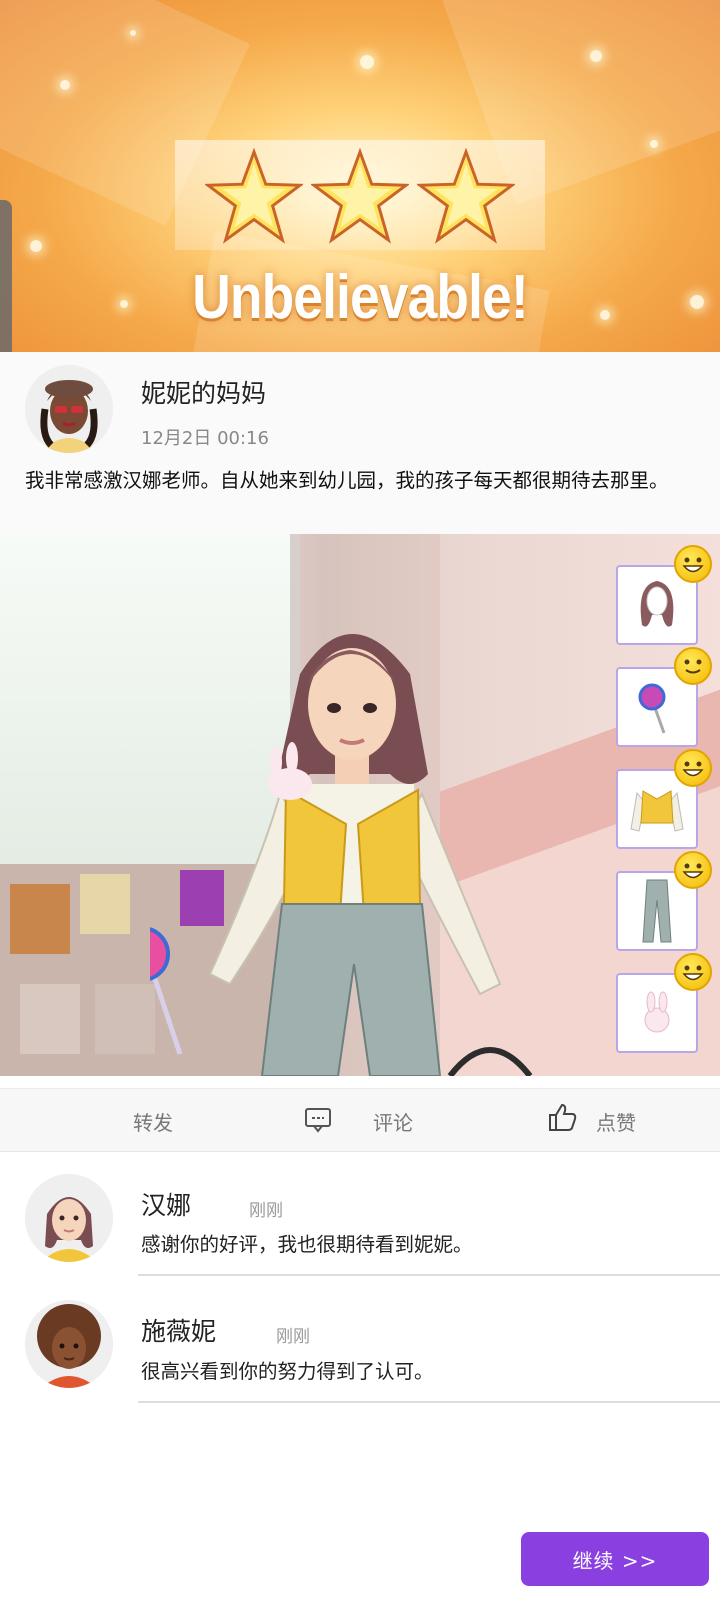 This screenshot has width=720, height=1608. Describe the element at coordinates (360, 297) in the screenshot. I see `banner-title: Unbelievable!` at that location.